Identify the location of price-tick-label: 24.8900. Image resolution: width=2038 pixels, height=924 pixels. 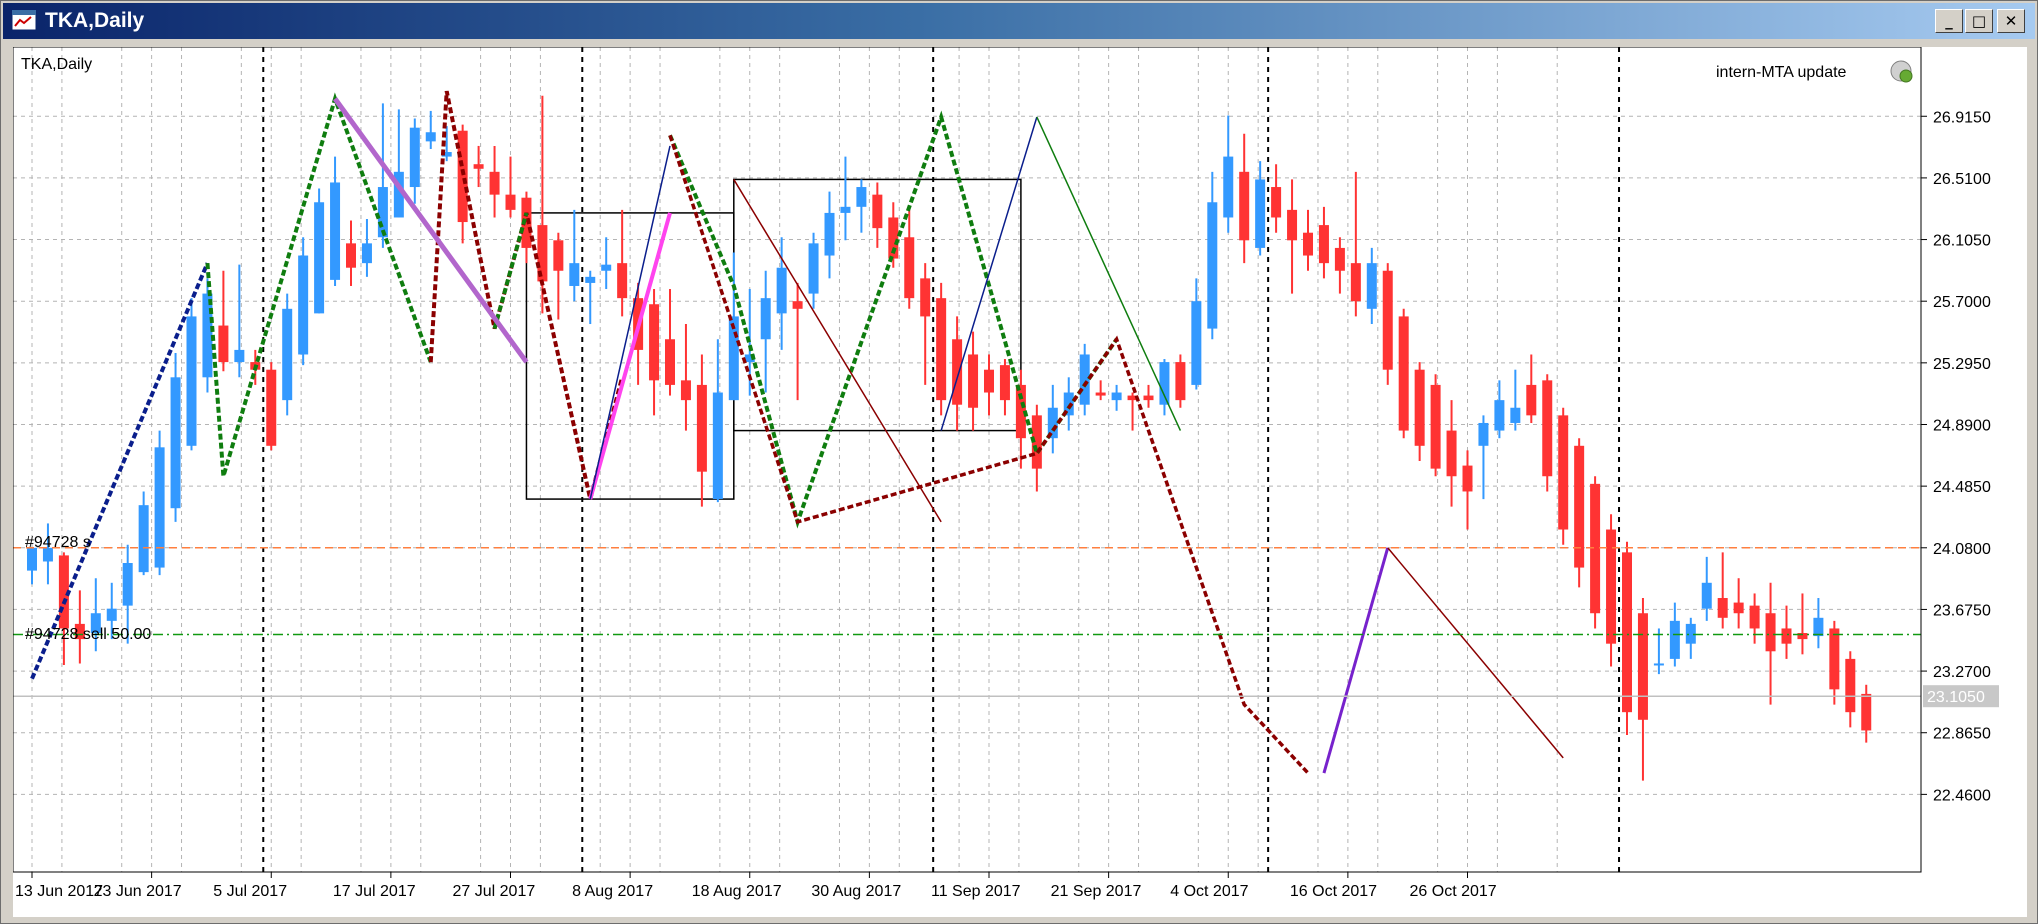
(1962, 425).